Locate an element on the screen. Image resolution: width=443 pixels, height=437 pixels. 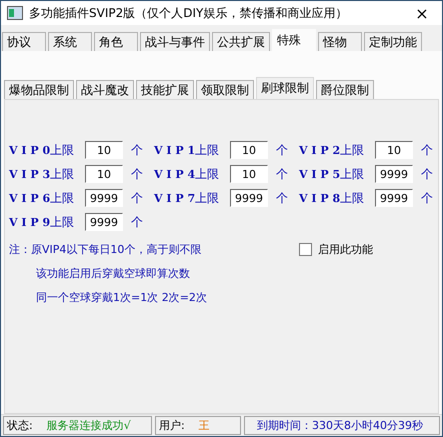
tab: 公共扩展 is located at coordinates (241, 41).